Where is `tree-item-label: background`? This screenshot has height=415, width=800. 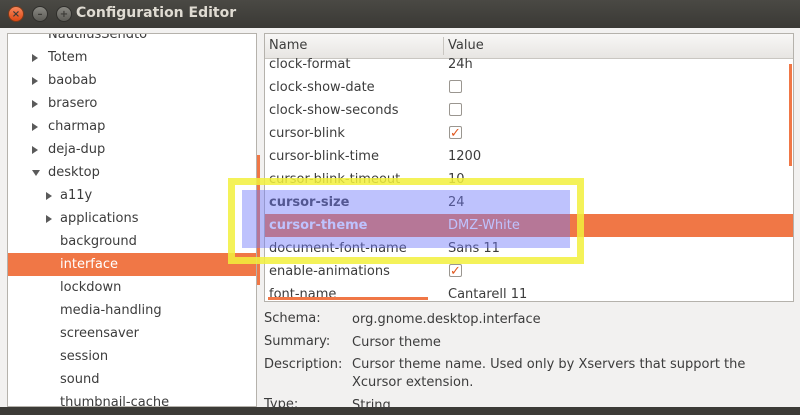 tree-item-label: background is located at coordinates (98, 241).